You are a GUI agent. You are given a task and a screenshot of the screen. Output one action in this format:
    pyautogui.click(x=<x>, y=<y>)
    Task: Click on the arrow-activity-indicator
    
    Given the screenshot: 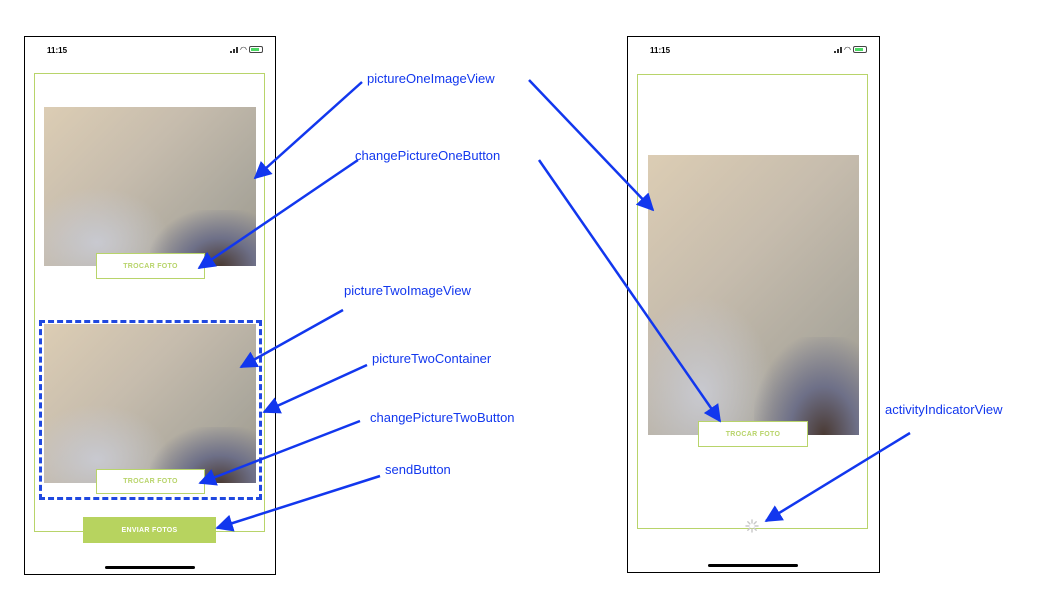 What is the action you would take?
    pyautogui.click(x=837, y=477)
    